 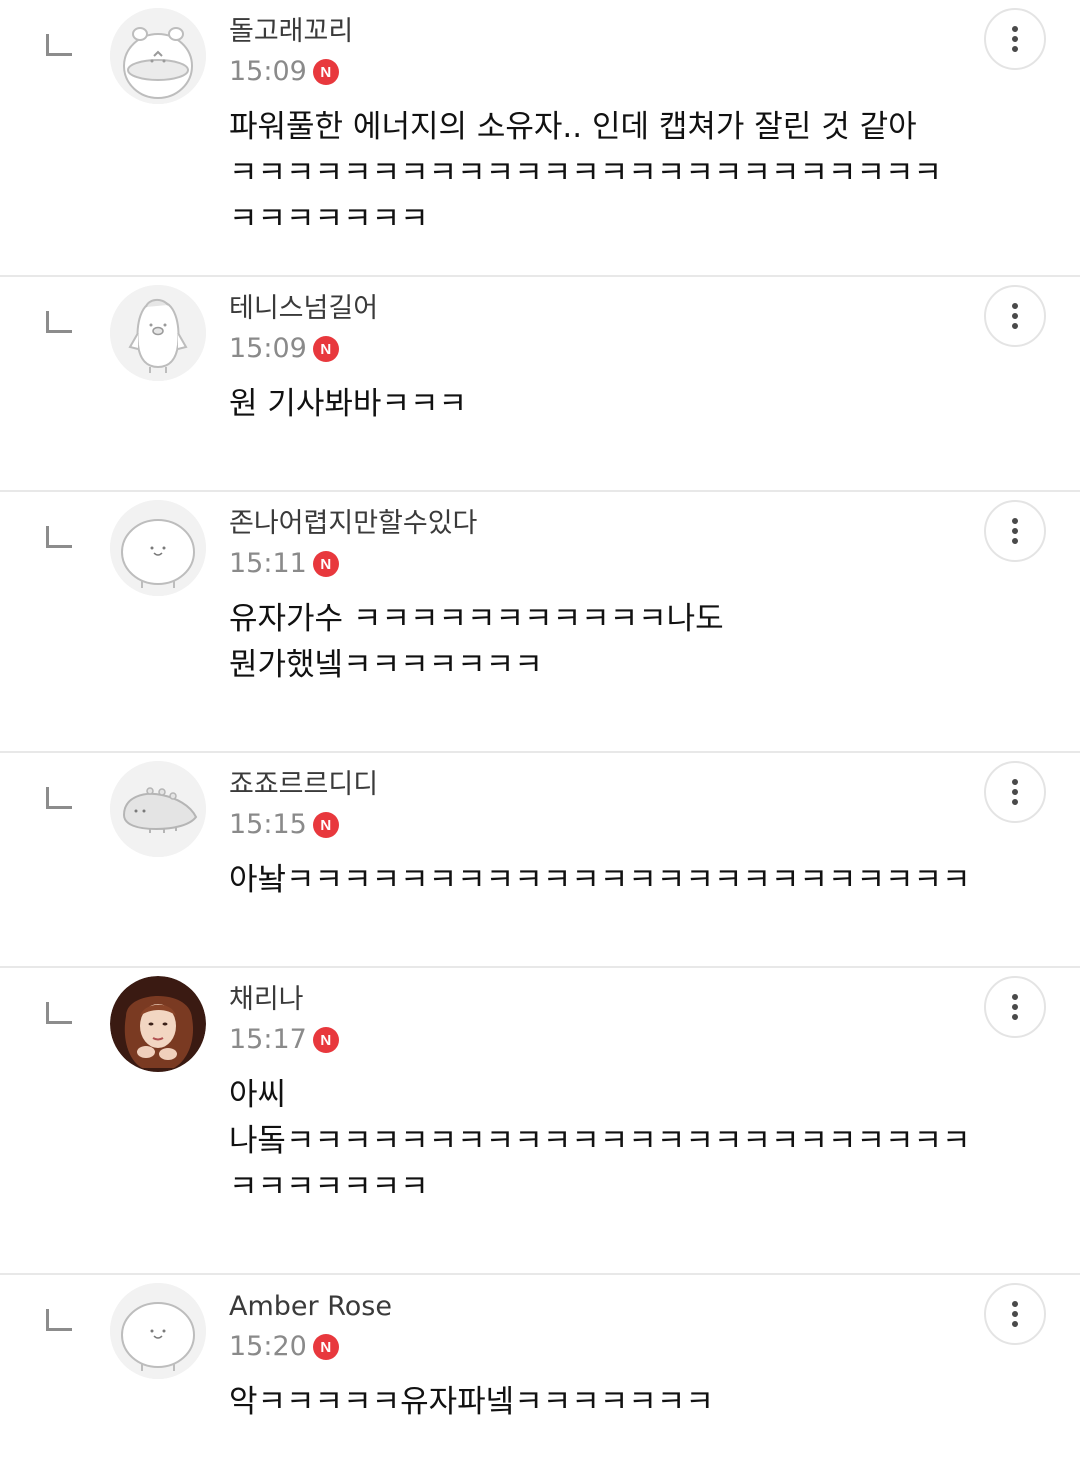 I want to click on dino-avatar-icon, so click(x=158, y=809).